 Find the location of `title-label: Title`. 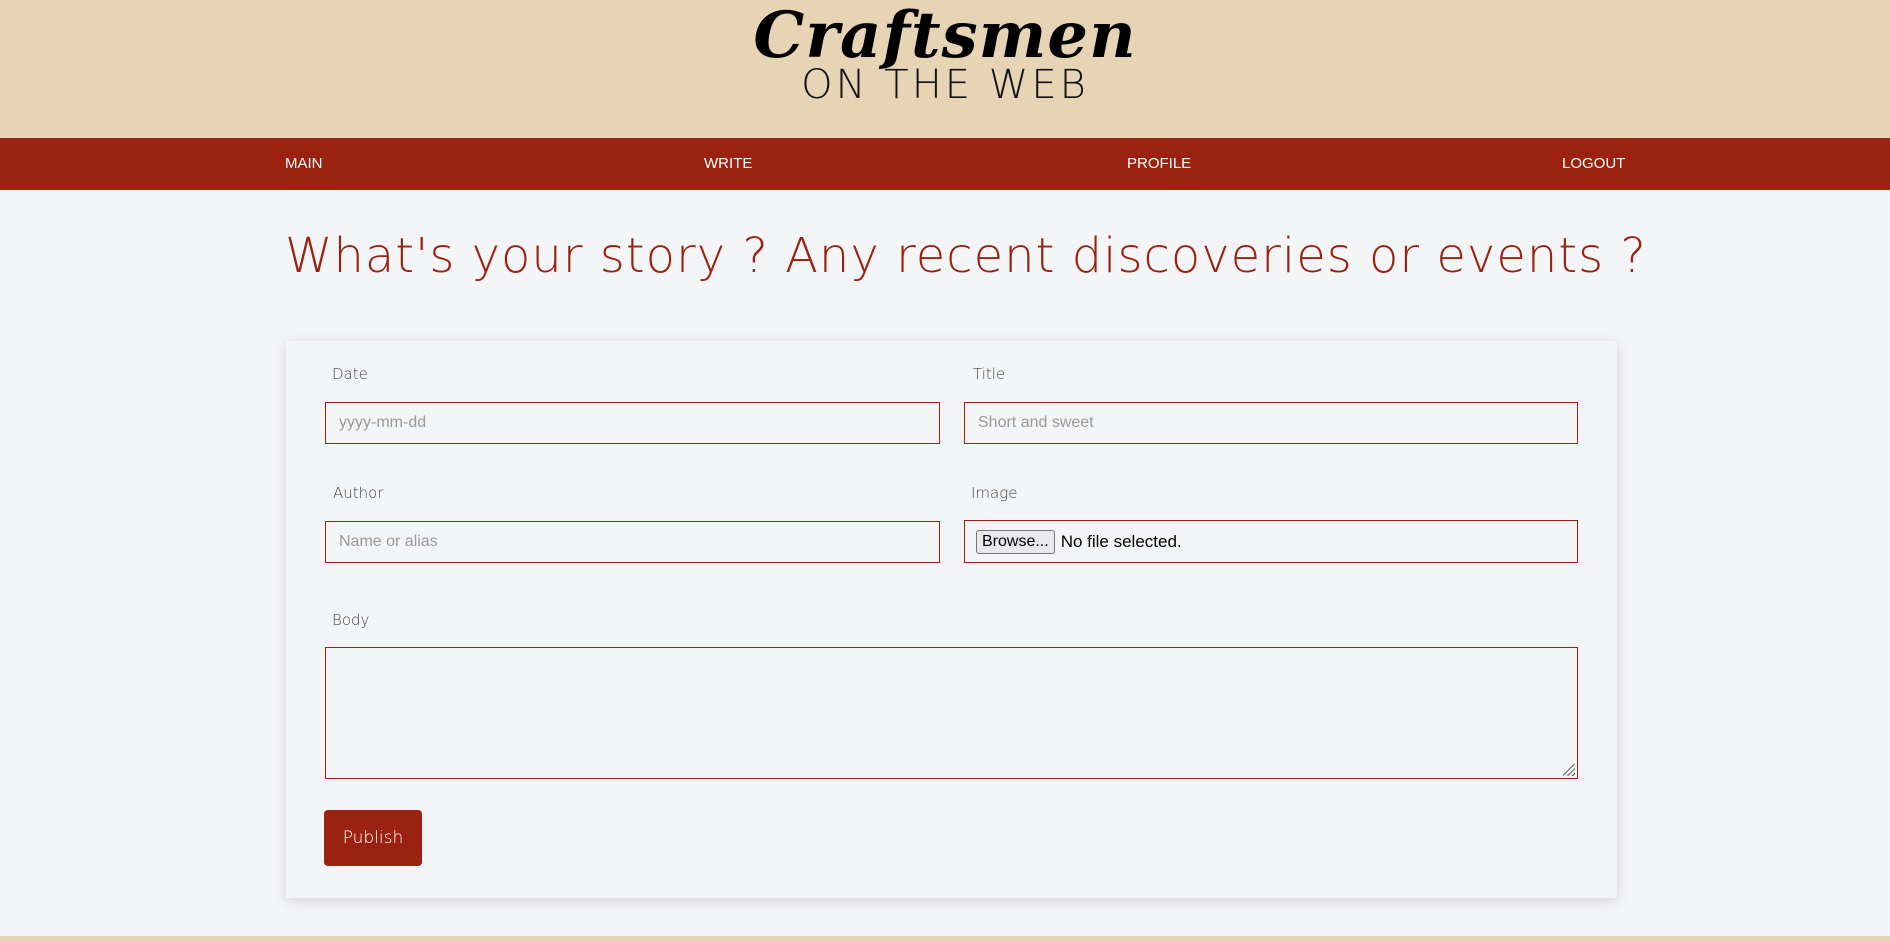

title-label: Title is located at coordinates (989, 374).